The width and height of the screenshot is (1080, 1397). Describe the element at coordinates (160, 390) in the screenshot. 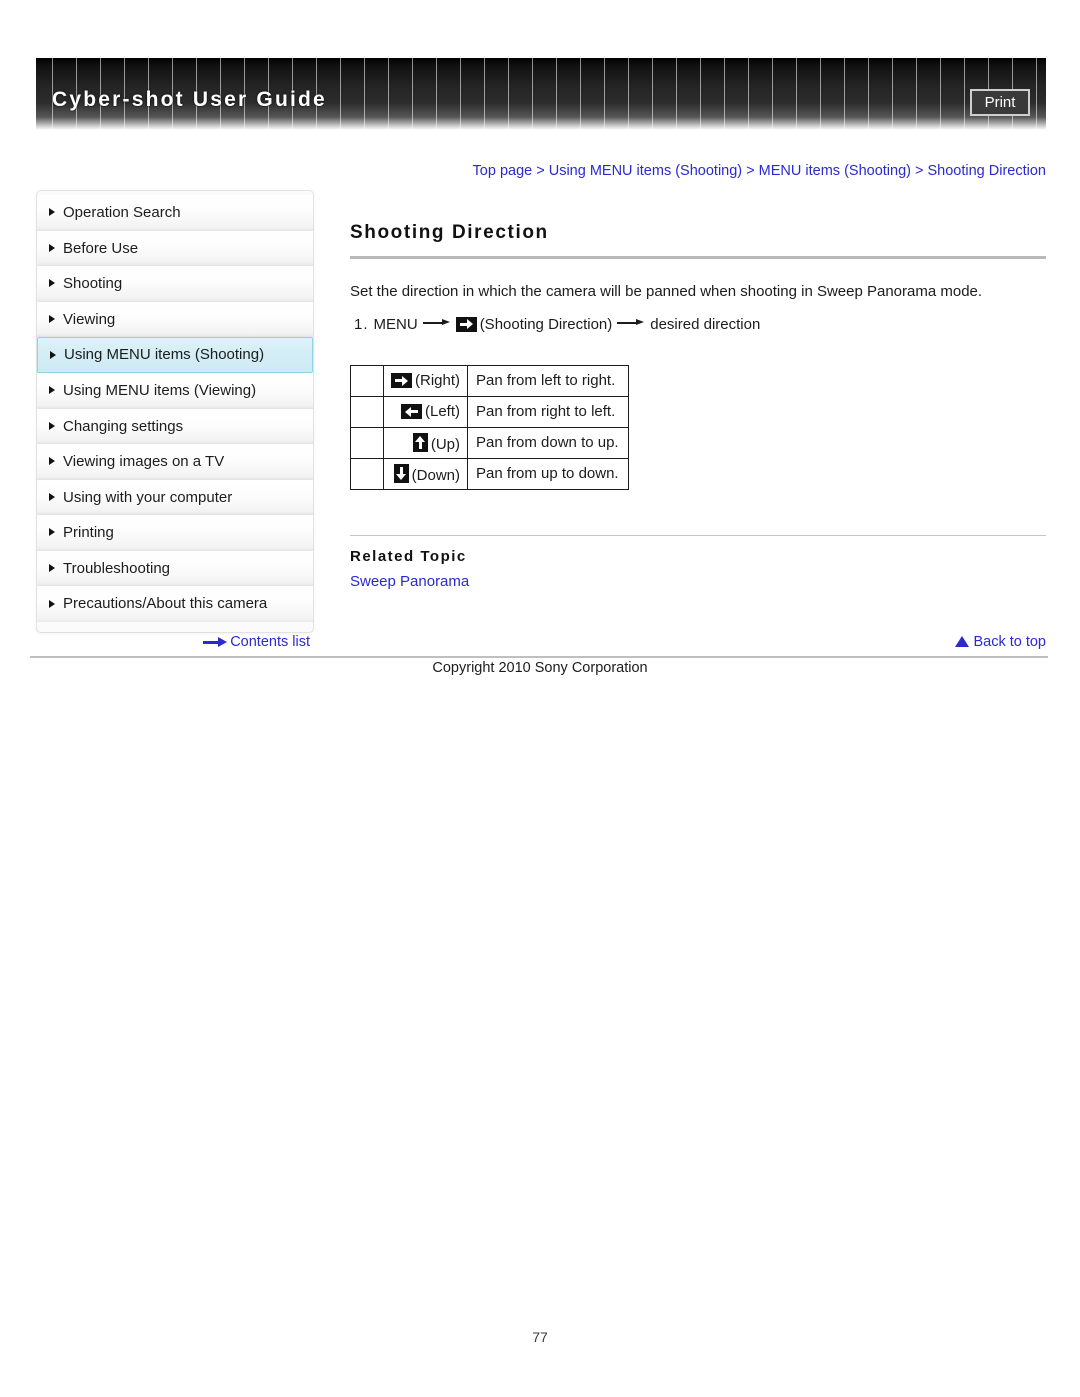

I see `sidebar-item-label: Using MENU items (Viewing)` at that location.